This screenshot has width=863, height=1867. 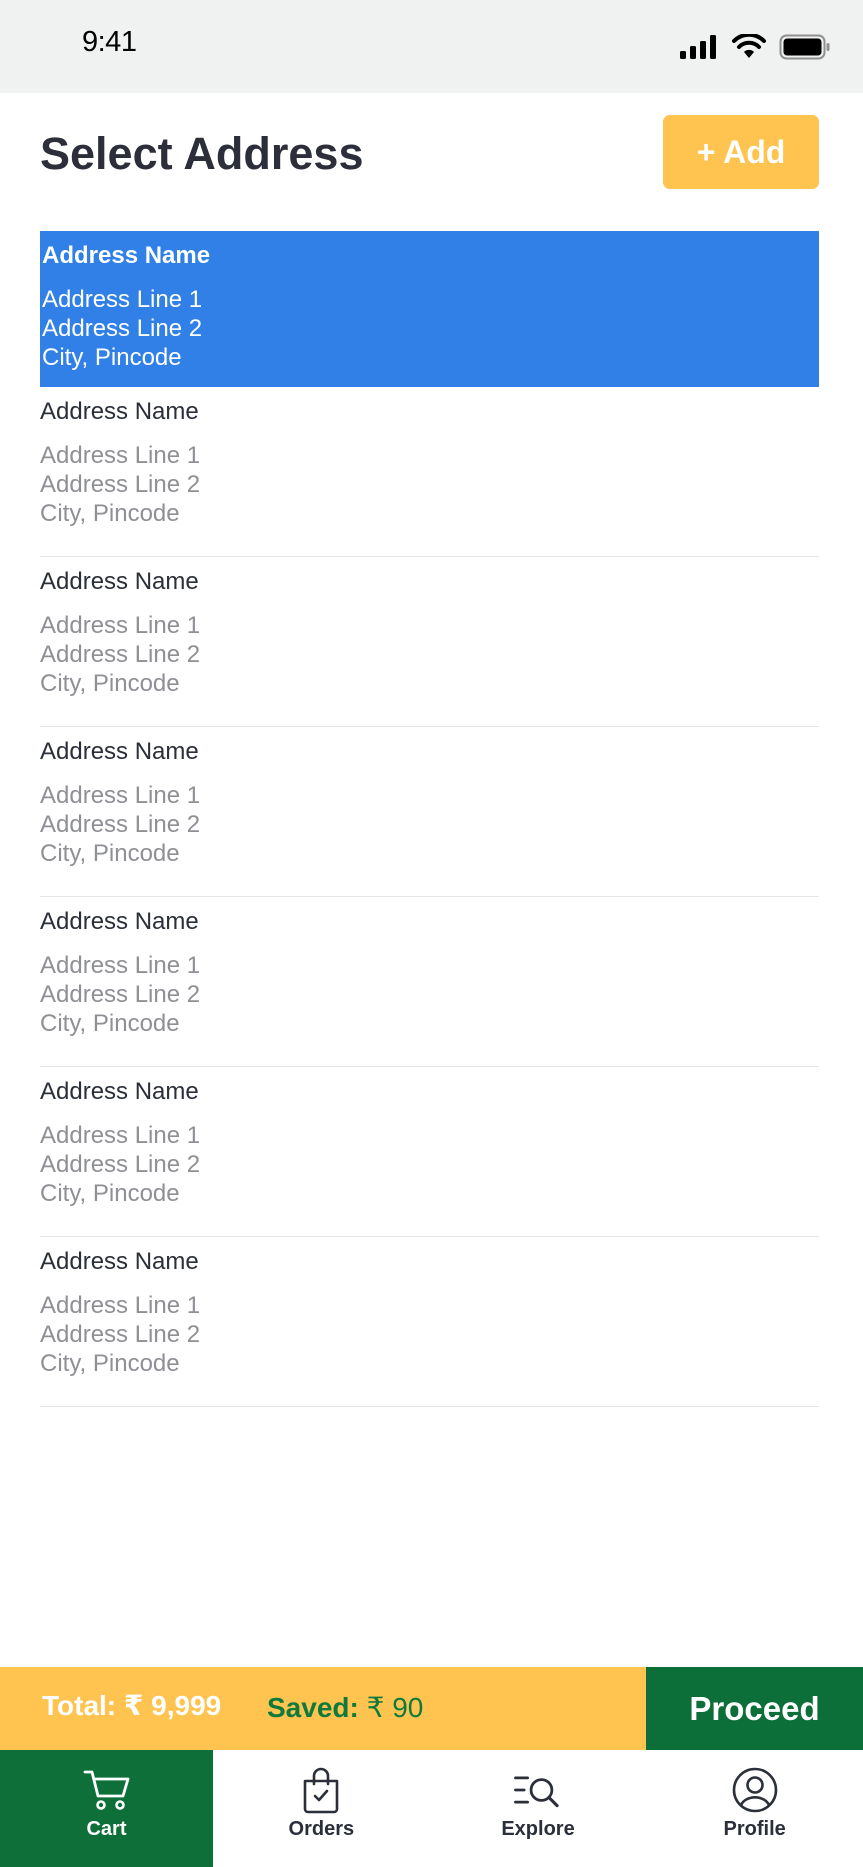 What do you see at coordinates (741, 152) in the screenshot?
I see `add-address-button: + Add` at bounding box center [741, 152].